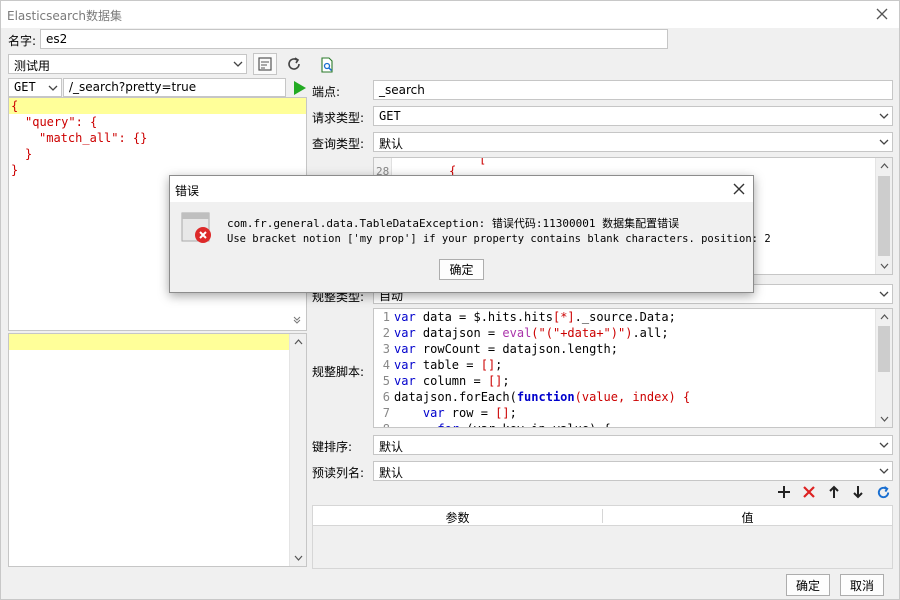 The width and height of the screenshot is (900, 600). I want to click on request-type-select: GET, so click(633, 116).